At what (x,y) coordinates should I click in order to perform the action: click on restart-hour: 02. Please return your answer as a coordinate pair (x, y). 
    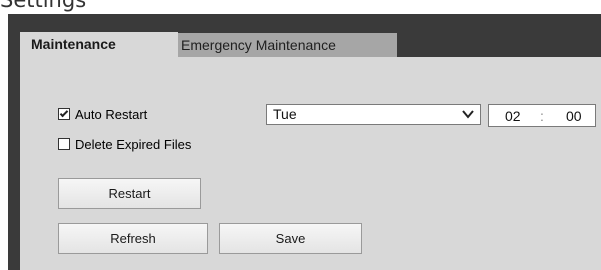
    Looking at the image, I should click on (513, 116).